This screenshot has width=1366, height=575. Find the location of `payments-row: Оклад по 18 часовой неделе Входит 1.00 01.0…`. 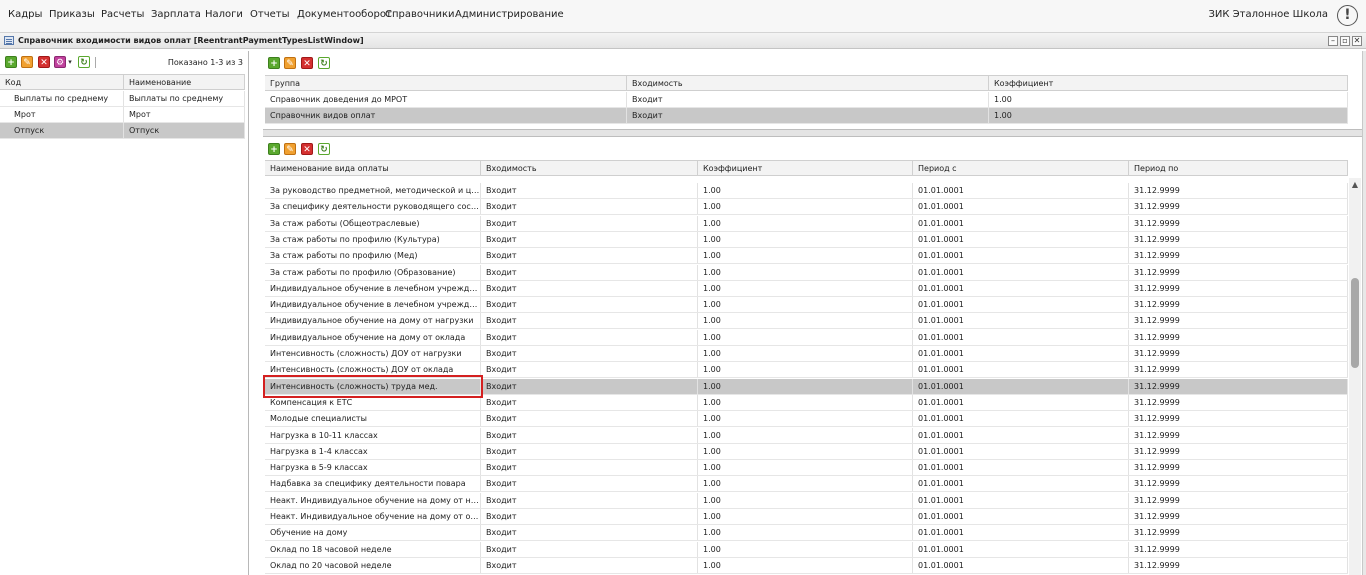

payments-row: Оклад по 18 часовой неделе Входит 1.00 01.0… is located at coordinates (806, 549).